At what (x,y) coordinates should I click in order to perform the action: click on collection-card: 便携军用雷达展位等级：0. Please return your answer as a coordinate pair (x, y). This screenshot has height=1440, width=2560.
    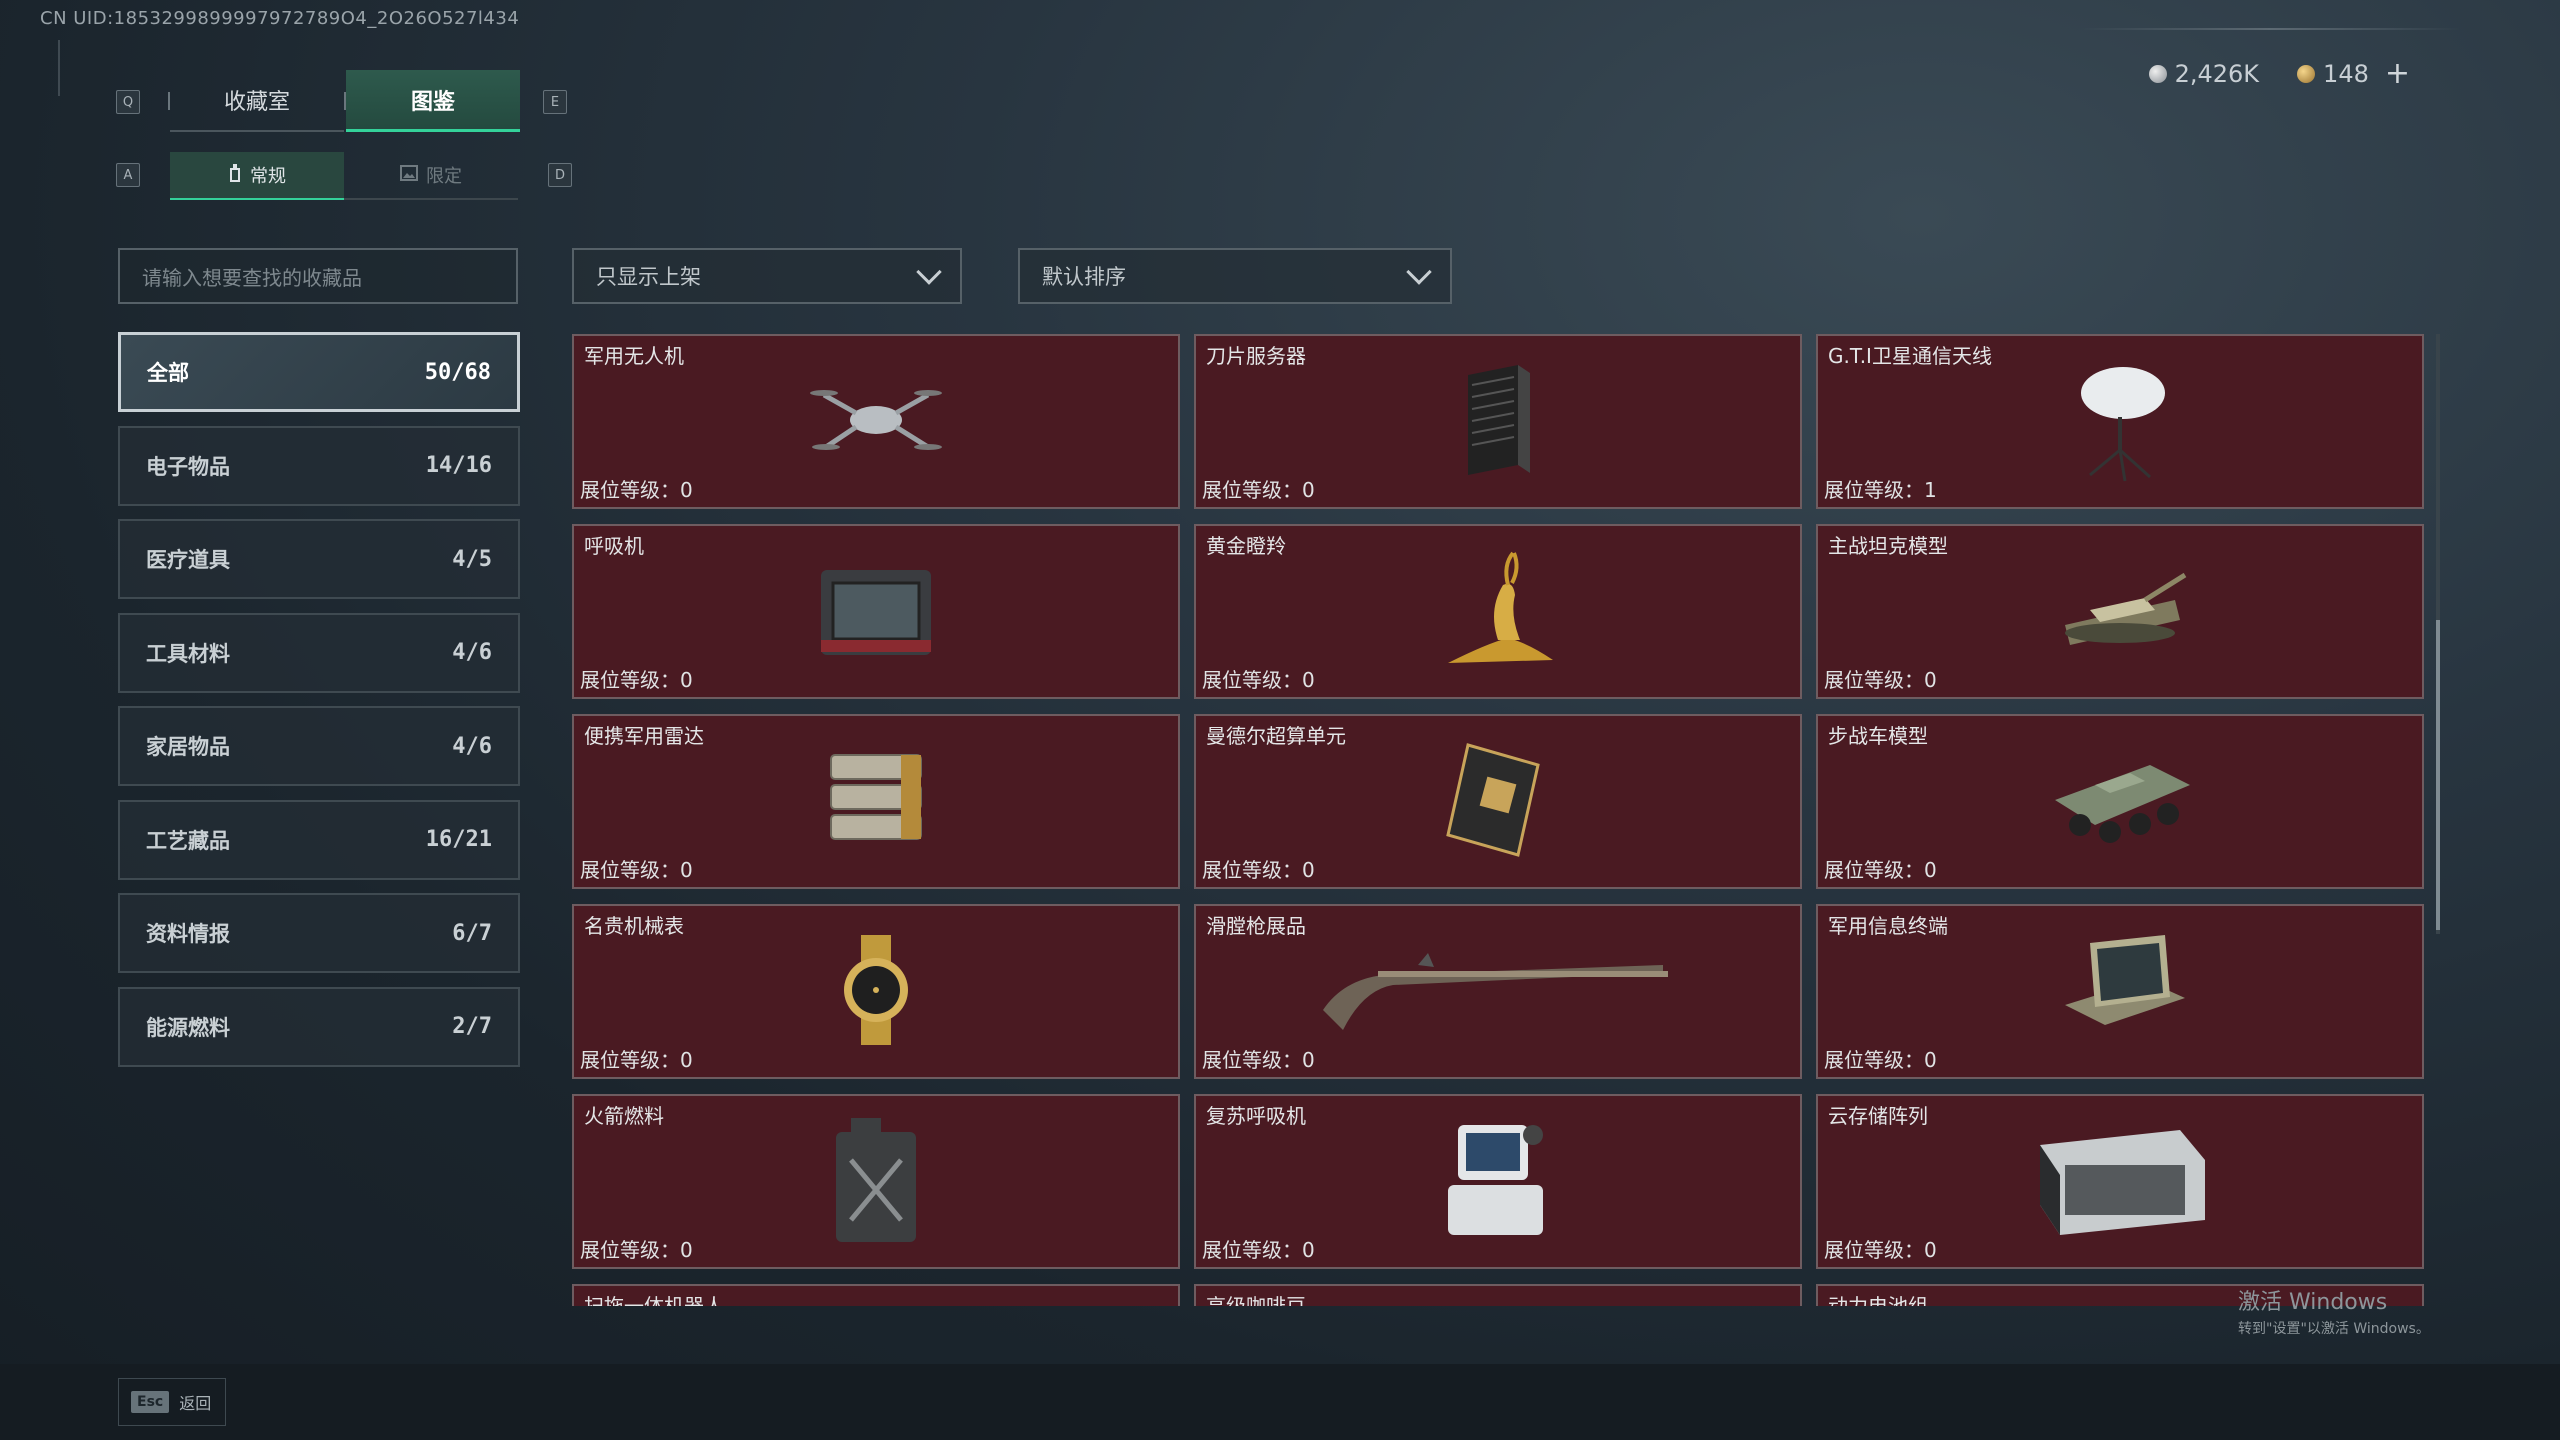
    Looking at the image, I should click on (876, 801).